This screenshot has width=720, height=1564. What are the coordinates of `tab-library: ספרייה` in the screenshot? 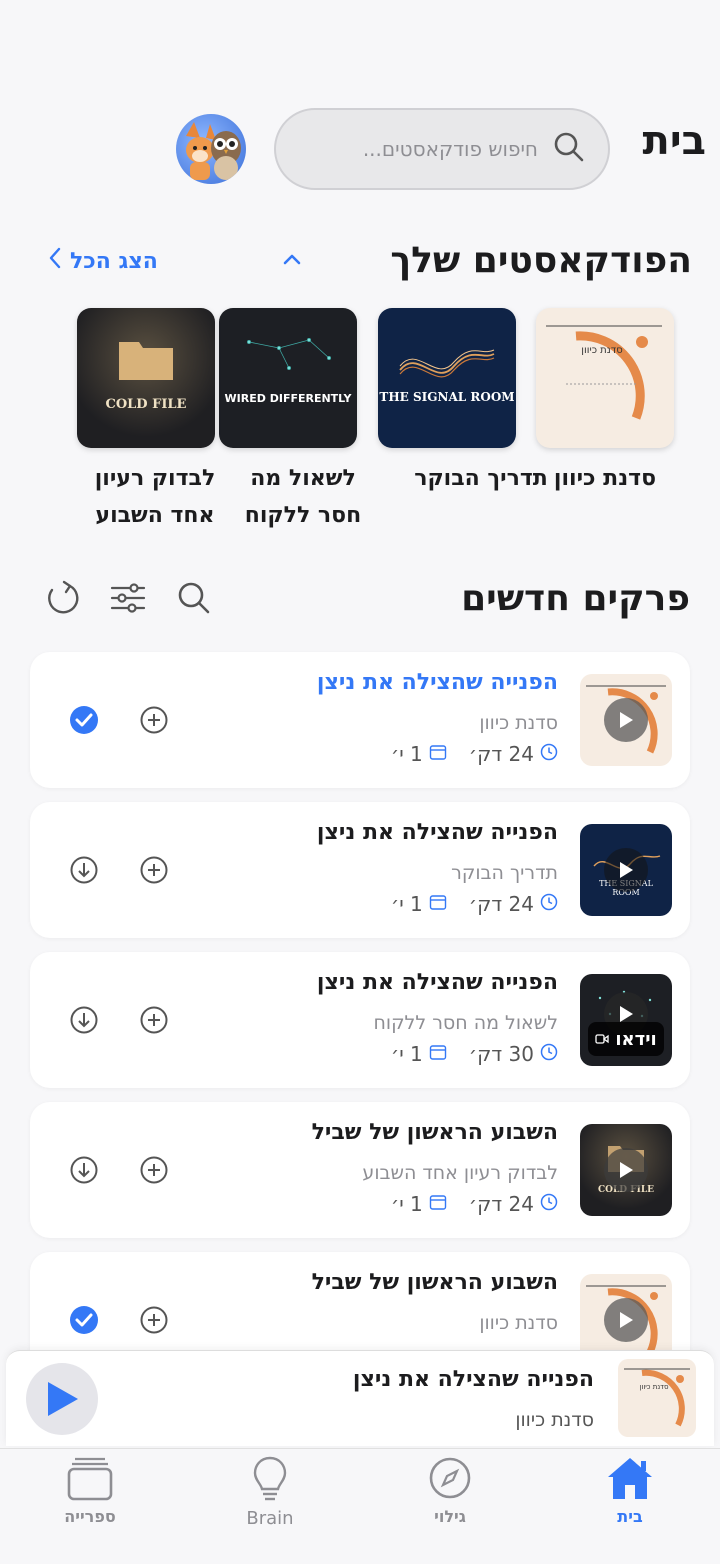 It's located at (90, 1490).